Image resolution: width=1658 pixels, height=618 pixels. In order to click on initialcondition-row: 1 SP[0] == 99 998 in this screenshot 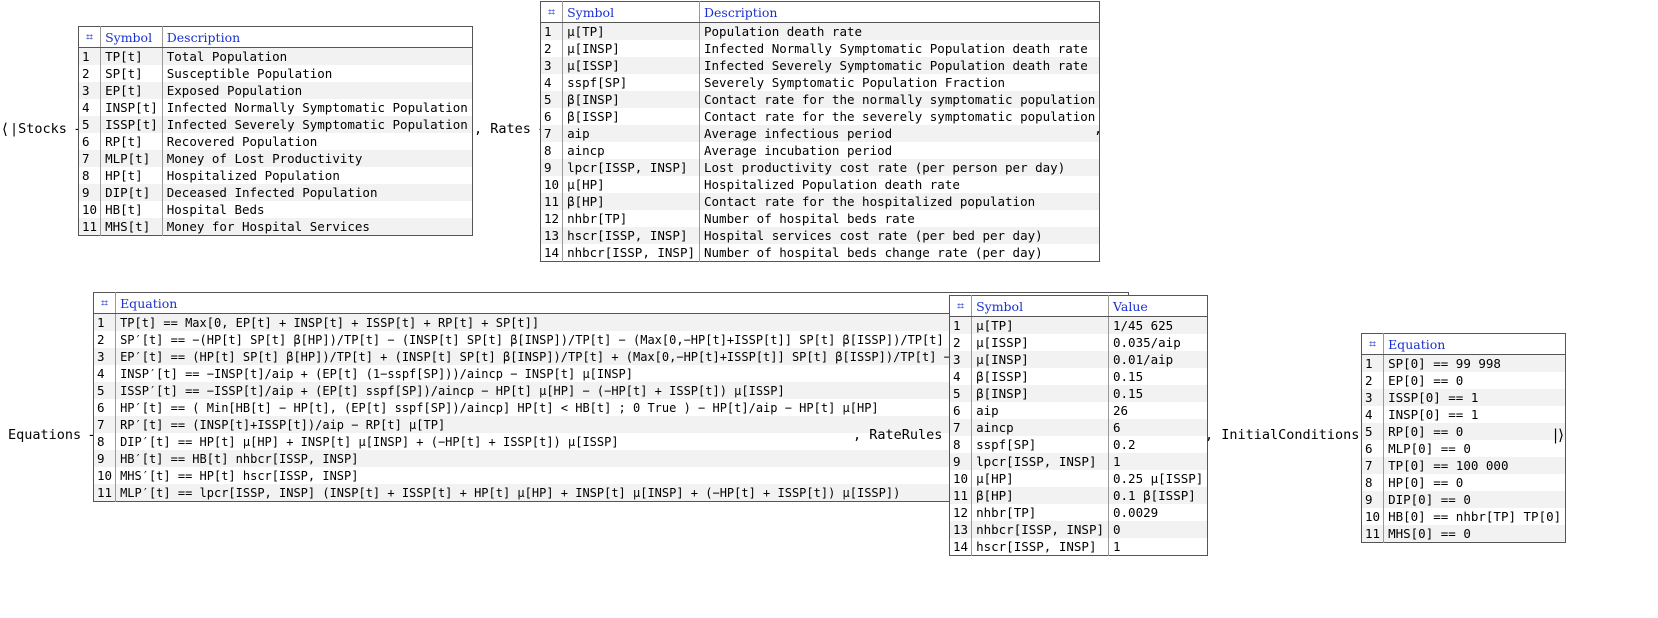, I will do `click(1463, 363)`.